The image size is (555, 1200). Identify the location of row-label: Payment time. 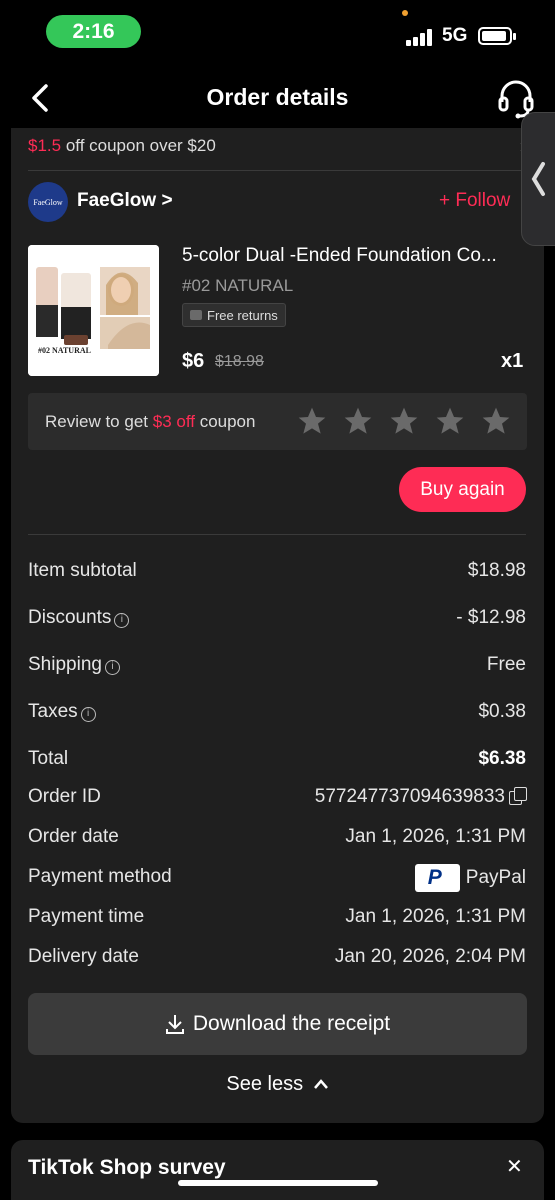
(86, 916).